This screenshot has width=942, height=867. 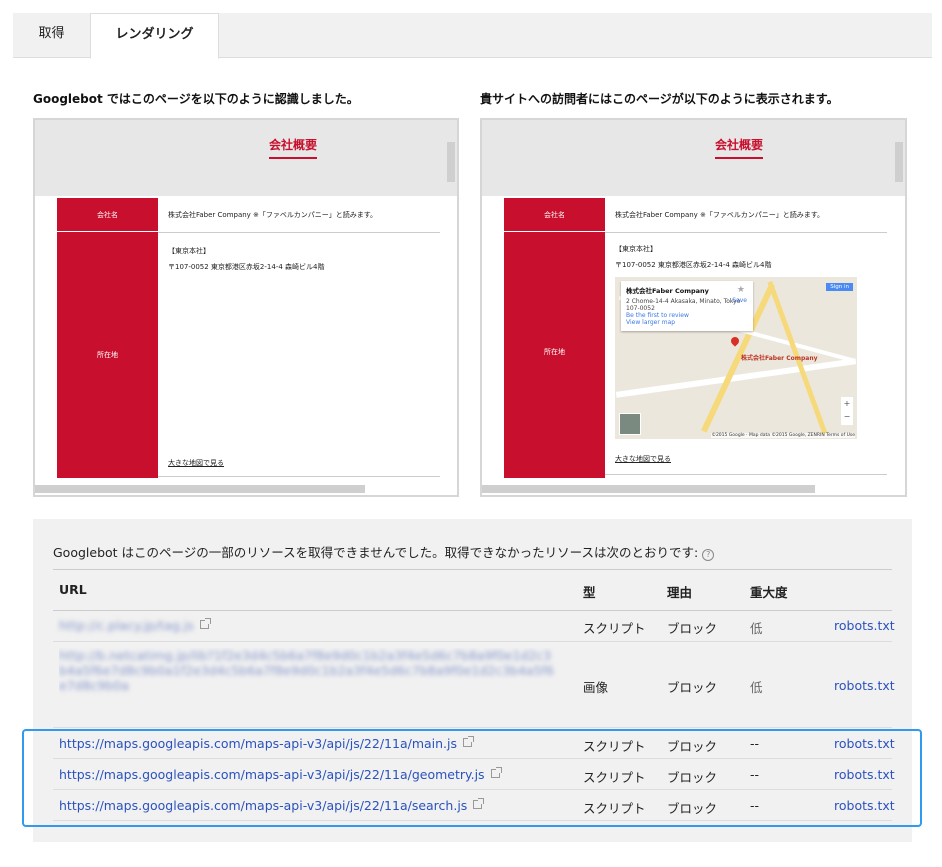 I want to click on tab-bar: 取得 レンダリング, so click(x=472, y=36).